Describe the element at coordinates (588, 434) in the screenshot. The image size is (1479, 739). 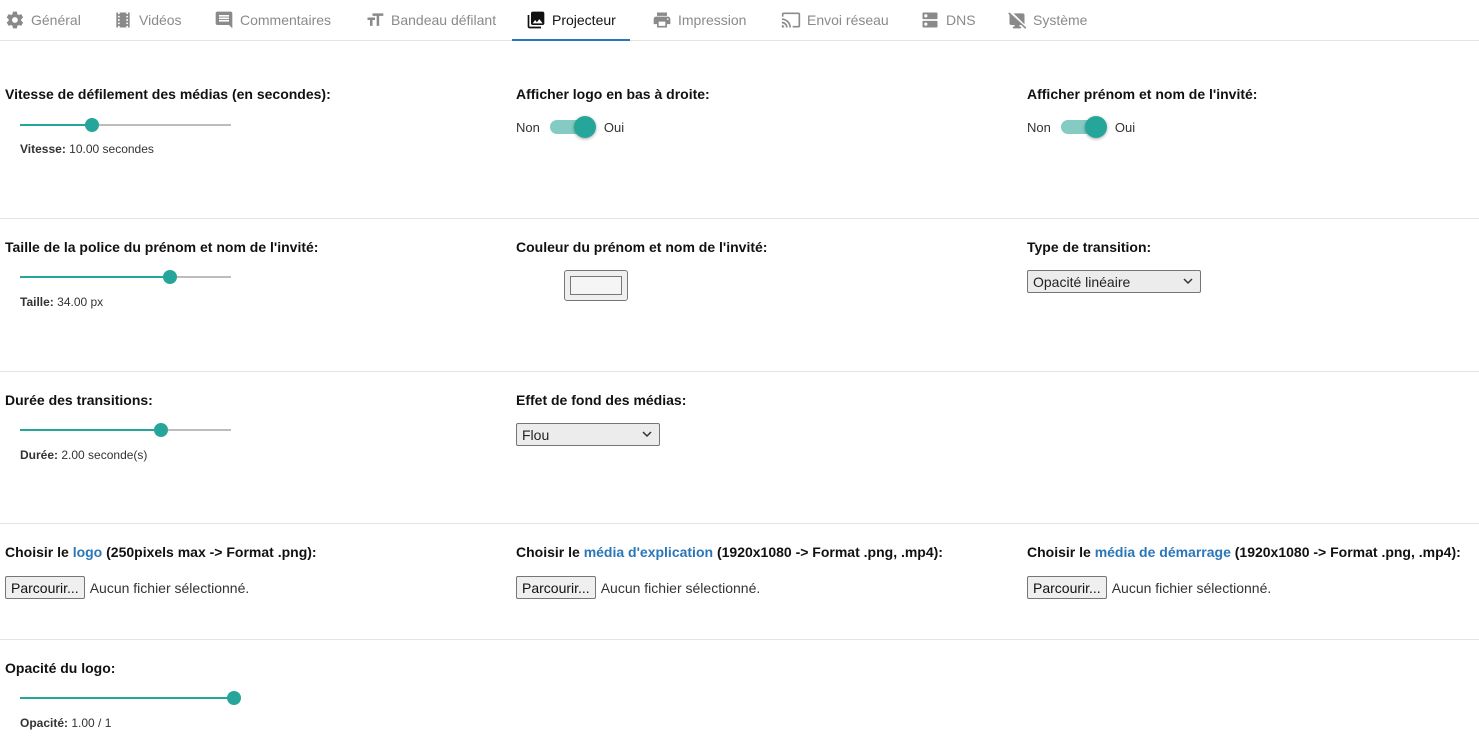
I see `background-effect-select: Flou` at that location.